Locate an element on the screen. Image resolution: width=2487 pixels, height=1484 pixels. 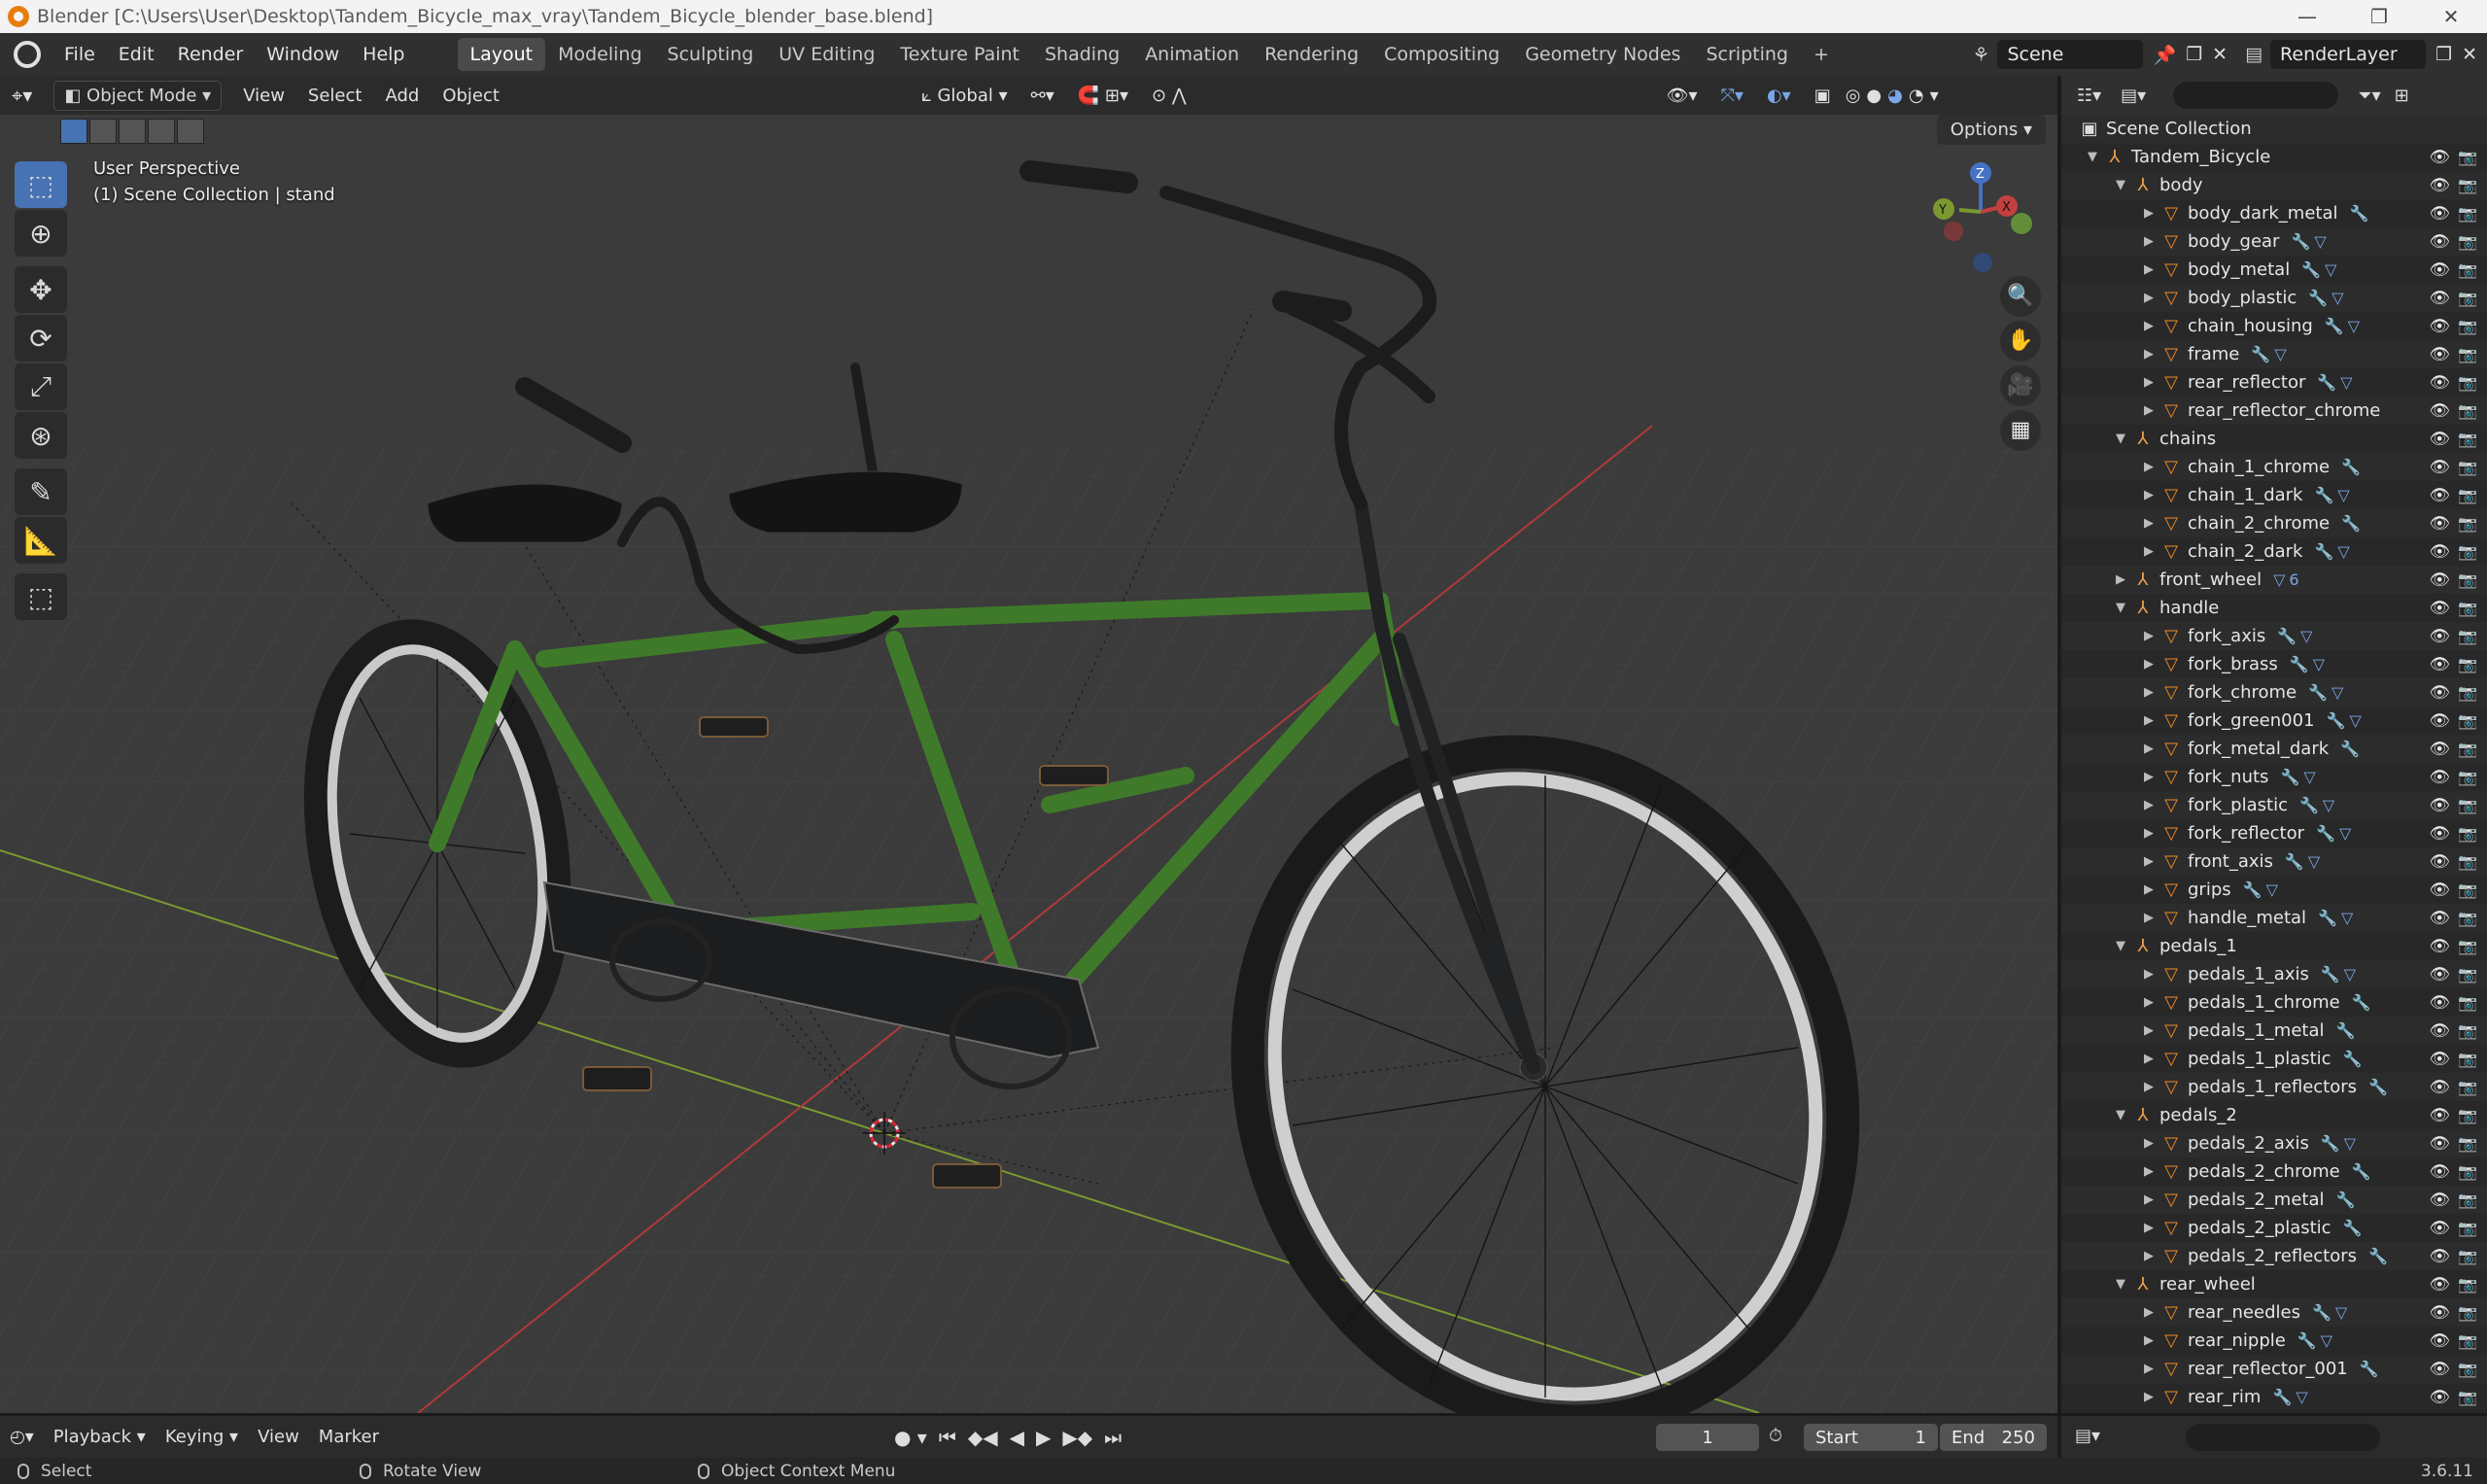
outliner-row: ▶ ▽ chain_2_chrome 🔧 👁 📷 is located at coordinates (2274, 523).